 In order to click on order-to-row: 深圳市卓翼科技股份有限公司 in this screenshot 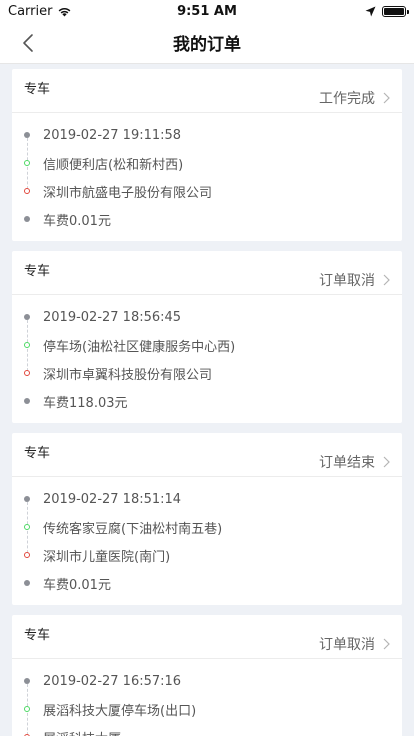, I will do `click(207, 373)`.